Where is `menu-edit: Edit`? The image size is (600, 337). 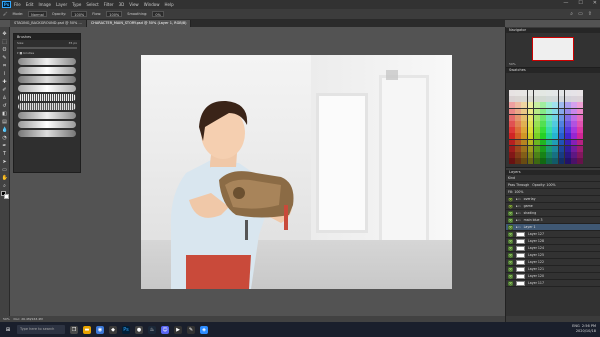 menu-edit: Edit is located at coordinates (30, 4).